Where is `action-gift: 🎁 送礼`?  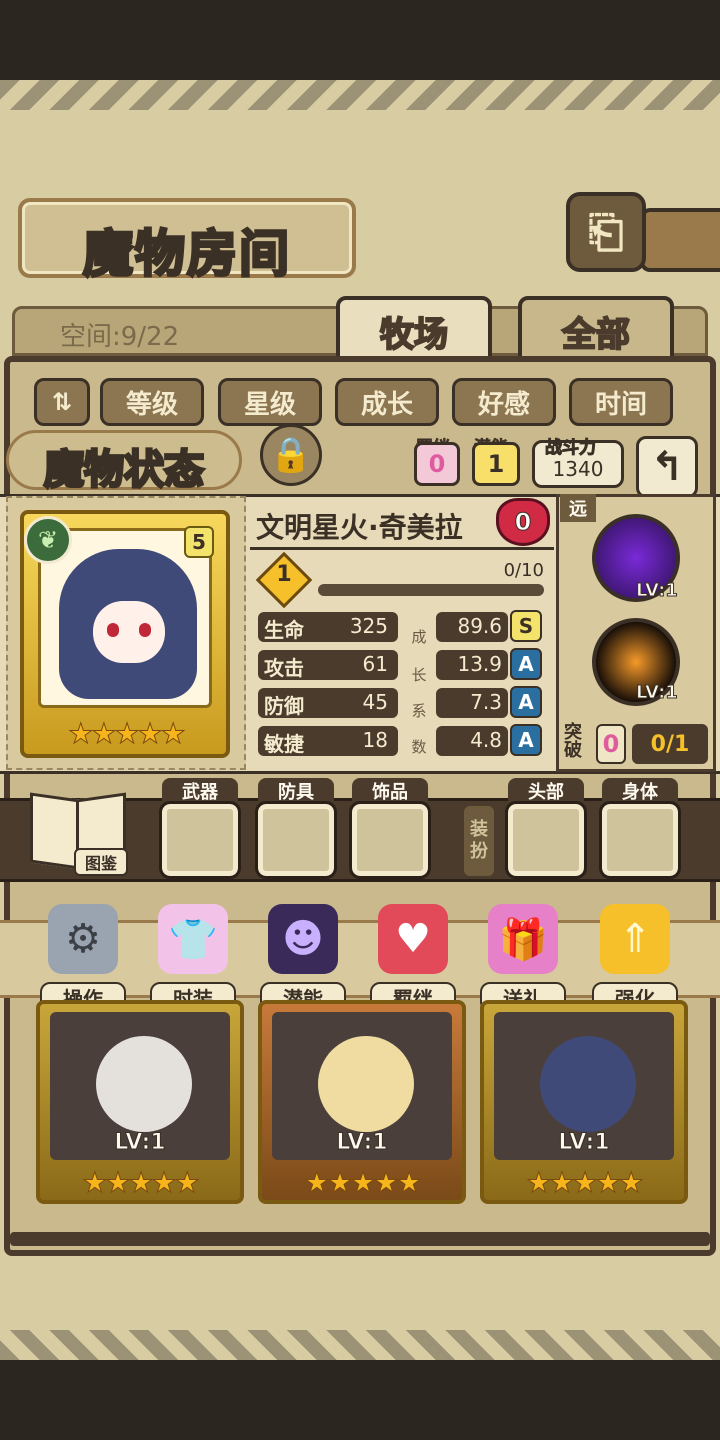 action-gift: 🎁 送礼 is located at coordinates (523, 958).